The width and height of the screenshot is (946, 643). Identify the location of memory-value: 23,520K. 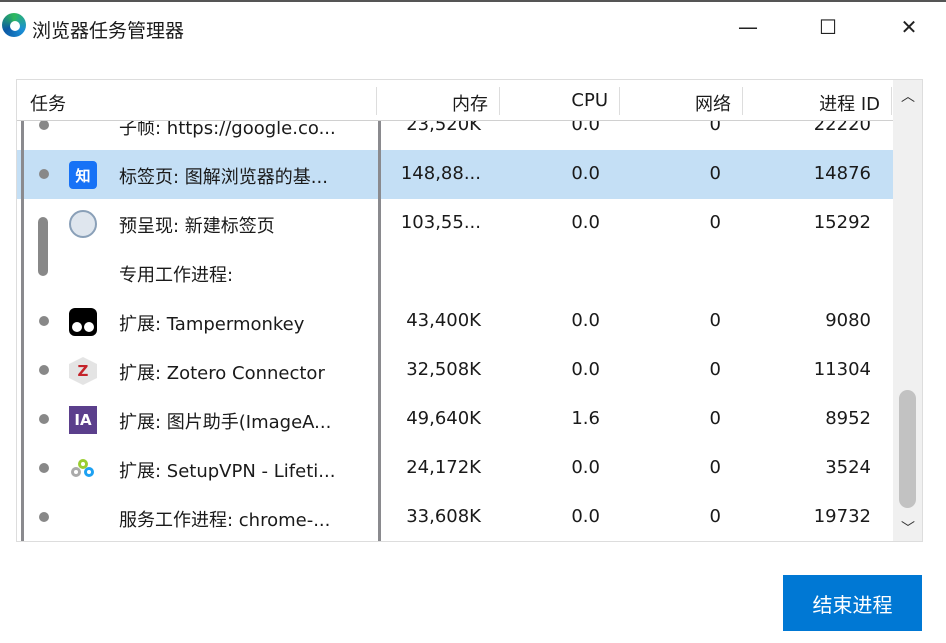
(443, 128).